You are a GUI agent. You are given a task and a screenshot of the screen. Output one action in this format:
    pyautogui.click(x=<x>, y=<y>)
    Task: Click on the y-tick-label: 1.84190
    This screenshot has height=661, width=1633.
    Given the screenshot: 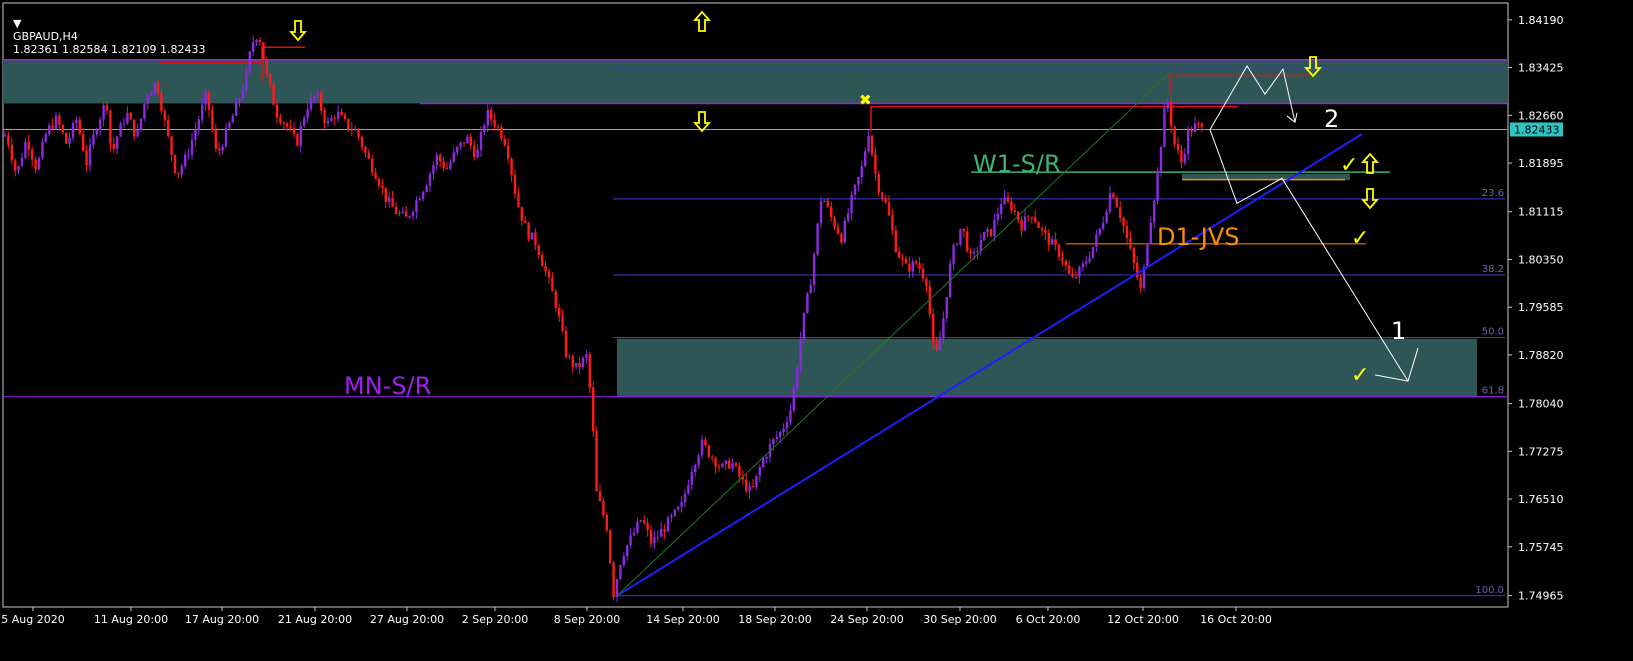 What is the action you would take?
    pyautogui.click(x=1541, y=20)
    